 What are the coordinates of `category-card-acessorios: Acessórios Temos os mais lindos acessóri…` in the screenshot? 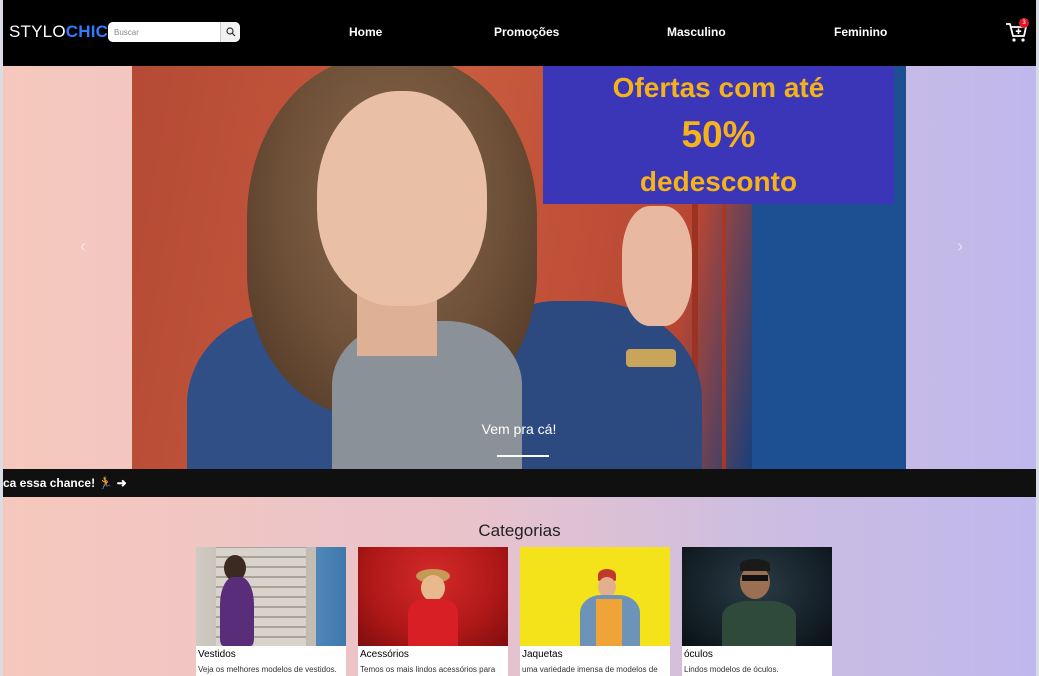 It's located at (433, 611).